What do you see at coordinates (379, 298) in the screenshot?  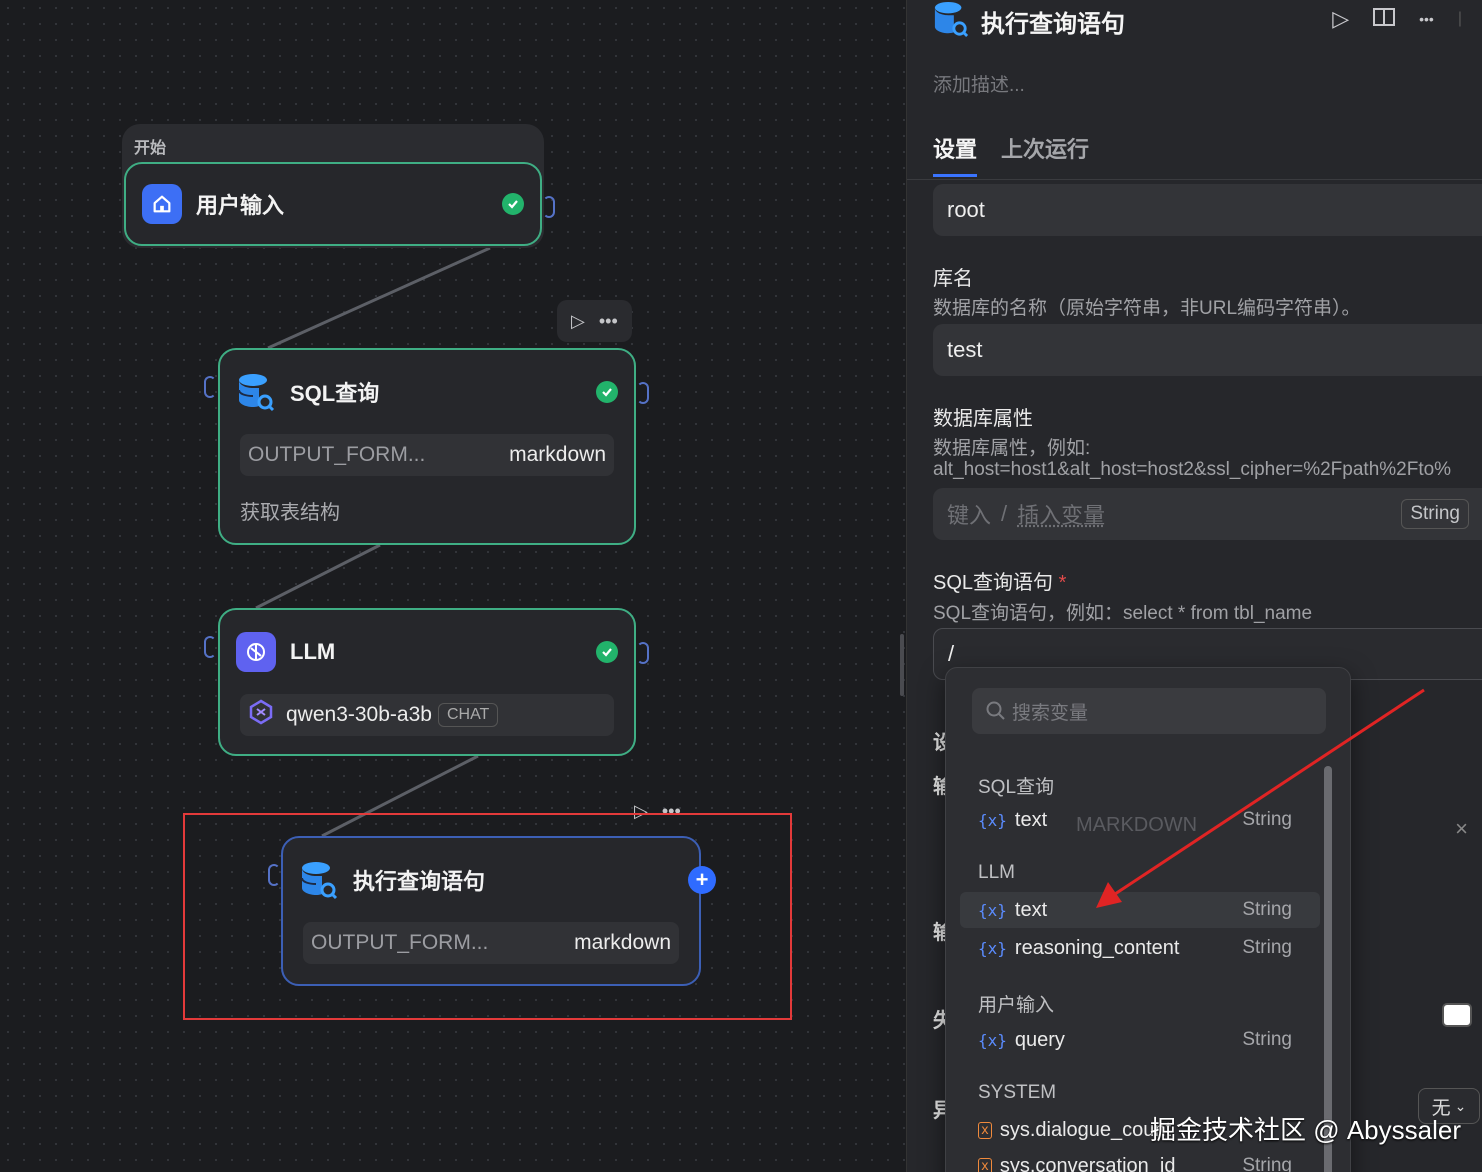 I see `edge-user-to-sql` at bounding box center [379, 298].